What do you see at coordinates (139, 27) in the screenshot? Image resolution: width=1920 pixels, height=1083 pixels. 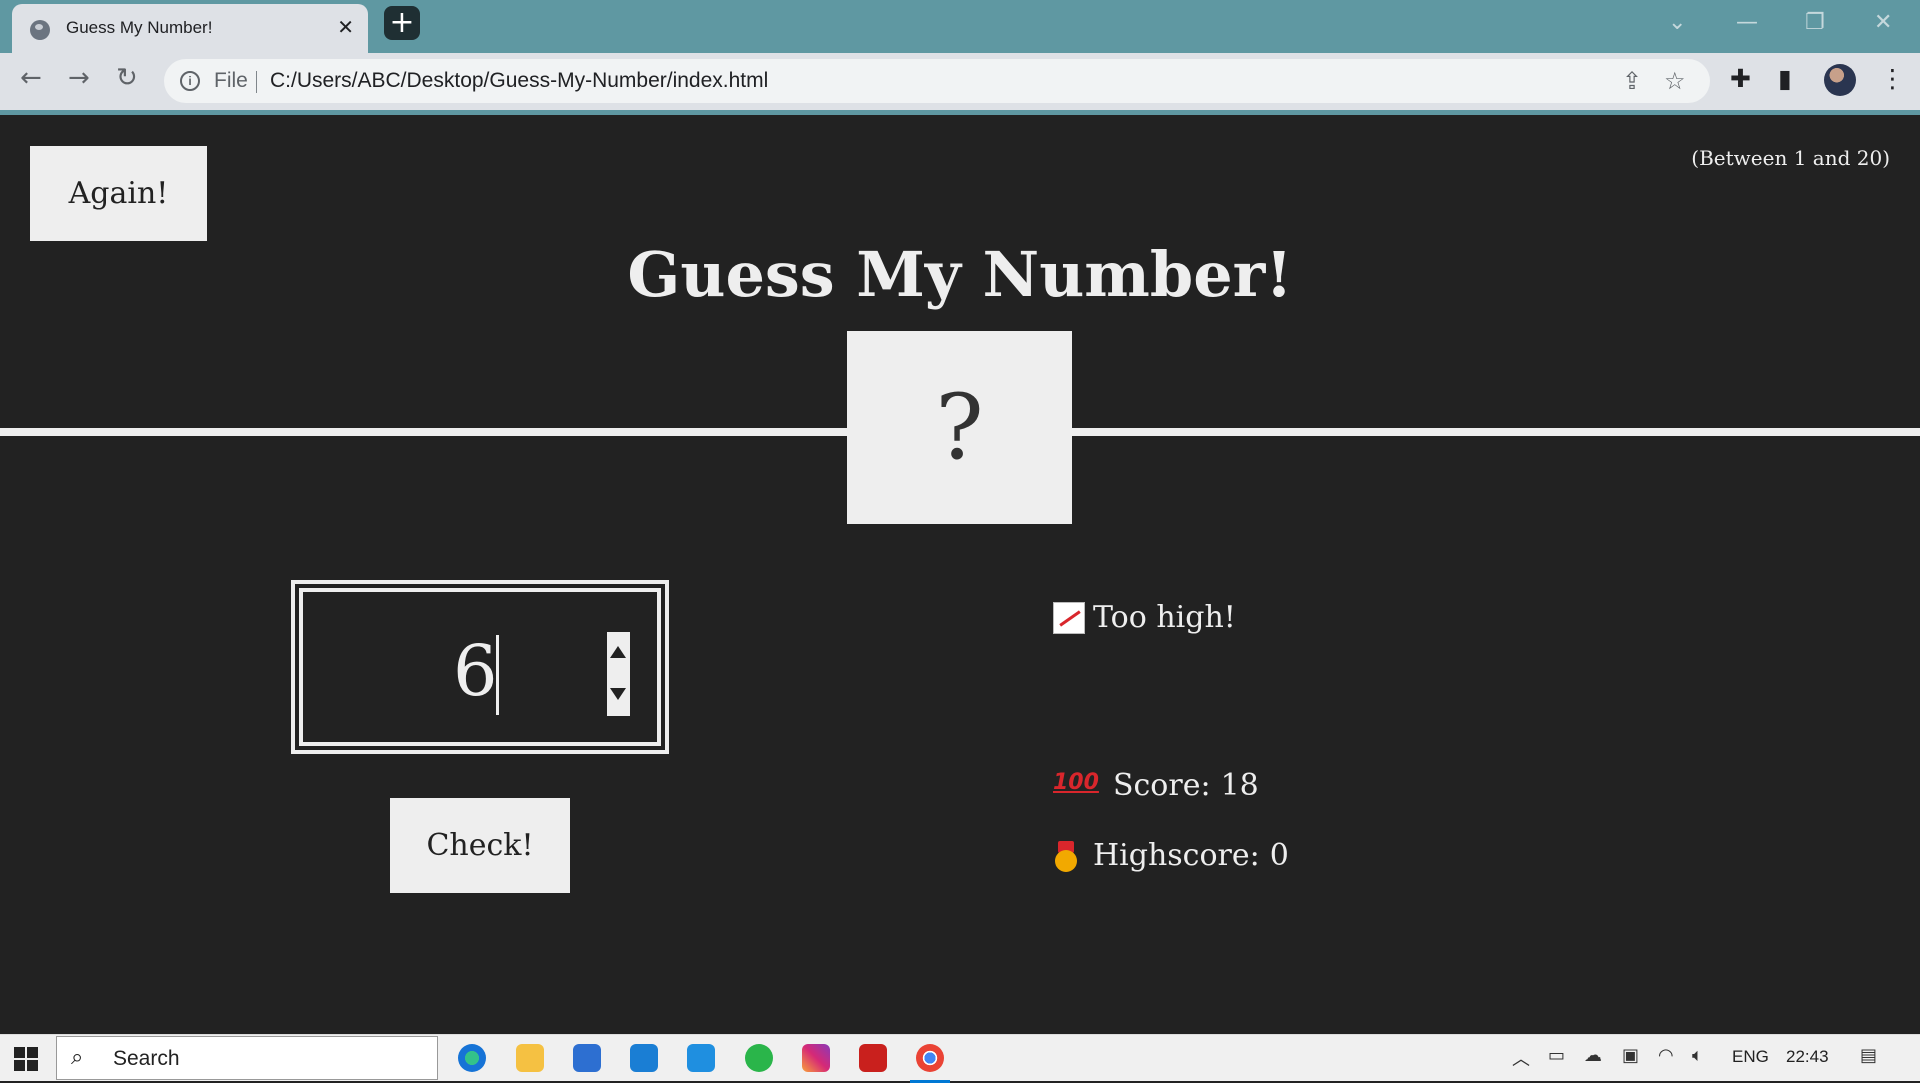 I see `tab-title: Guess My Number!` at bounding box center [139, 27].